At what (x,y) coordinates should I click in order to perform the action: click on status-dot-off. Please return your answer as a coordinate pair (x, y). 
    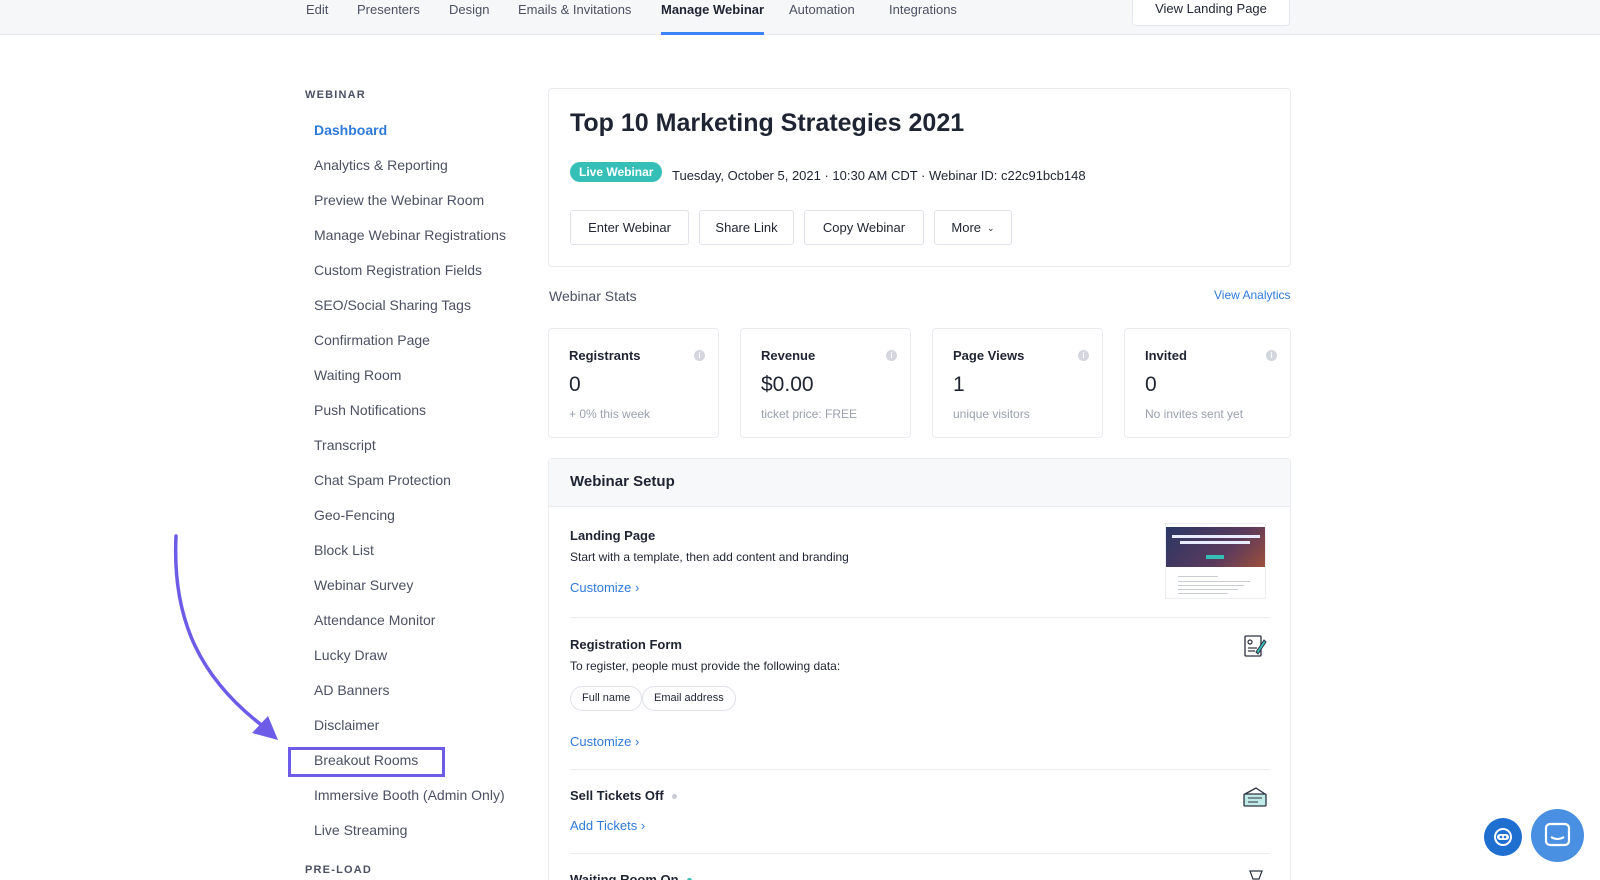
    Looking at the image, I should click on (674, 797).